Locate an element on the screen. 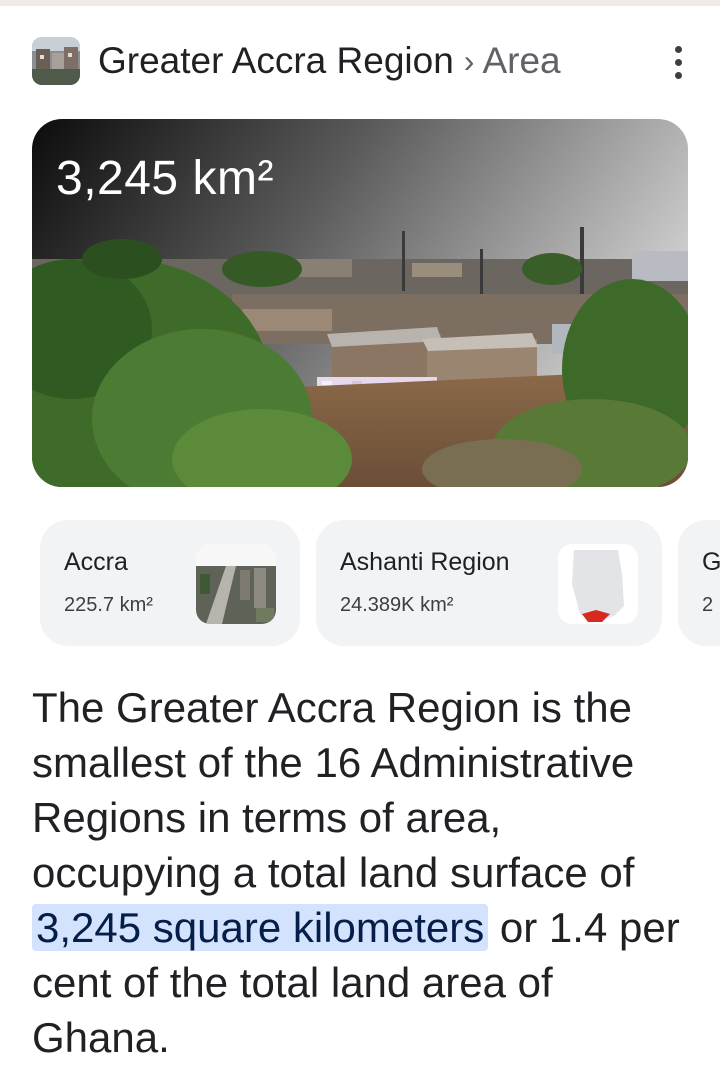 The height and width of the screenshot is (1068, 720). card-title: Accra is located at coordinates (96, 562).